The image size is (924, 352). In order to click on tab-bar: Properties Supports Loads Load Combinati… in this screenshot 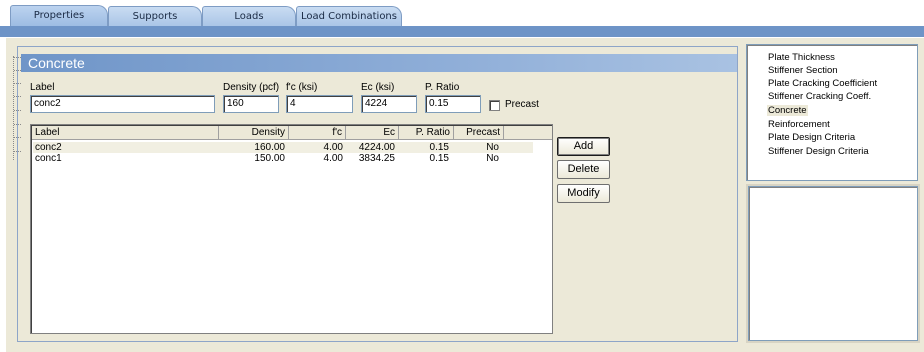, I will do `click(462, 13)`.